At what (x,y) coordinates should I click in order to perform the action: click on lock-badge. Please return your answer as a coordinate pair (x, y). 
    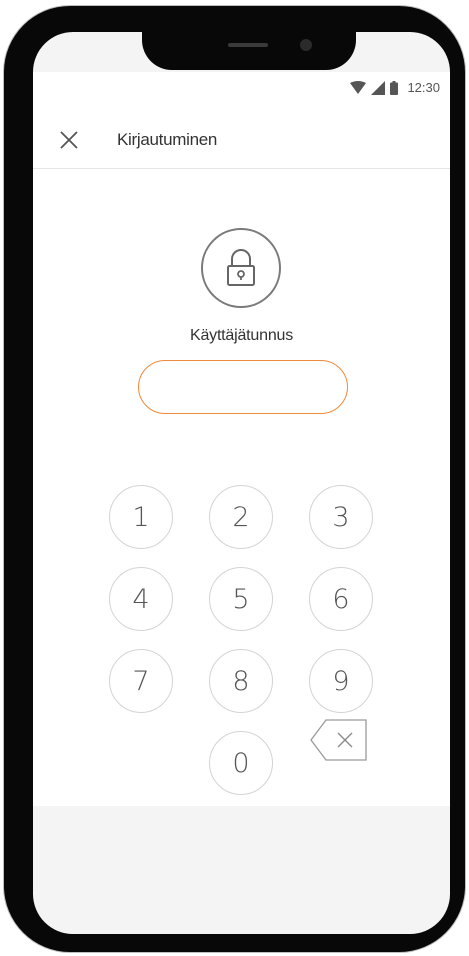
    Looking at the image, I should click on (241, 268).